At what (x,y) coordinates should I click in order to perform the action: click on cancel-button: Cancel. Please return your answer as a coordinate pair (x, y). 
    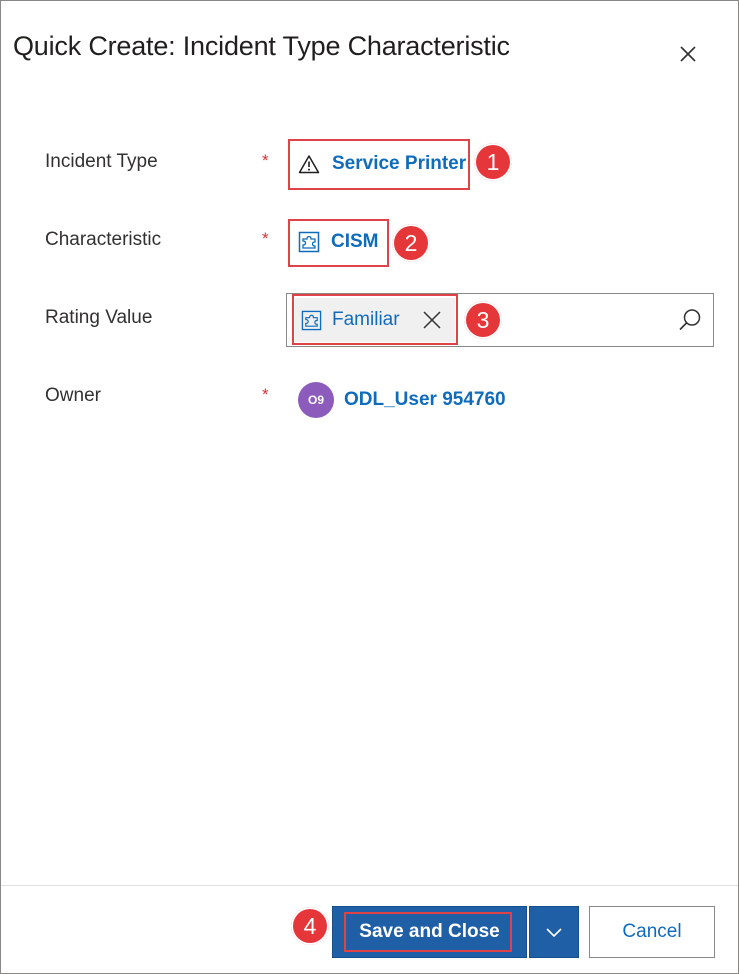
    Looking at the image, I should click on (652, 932).